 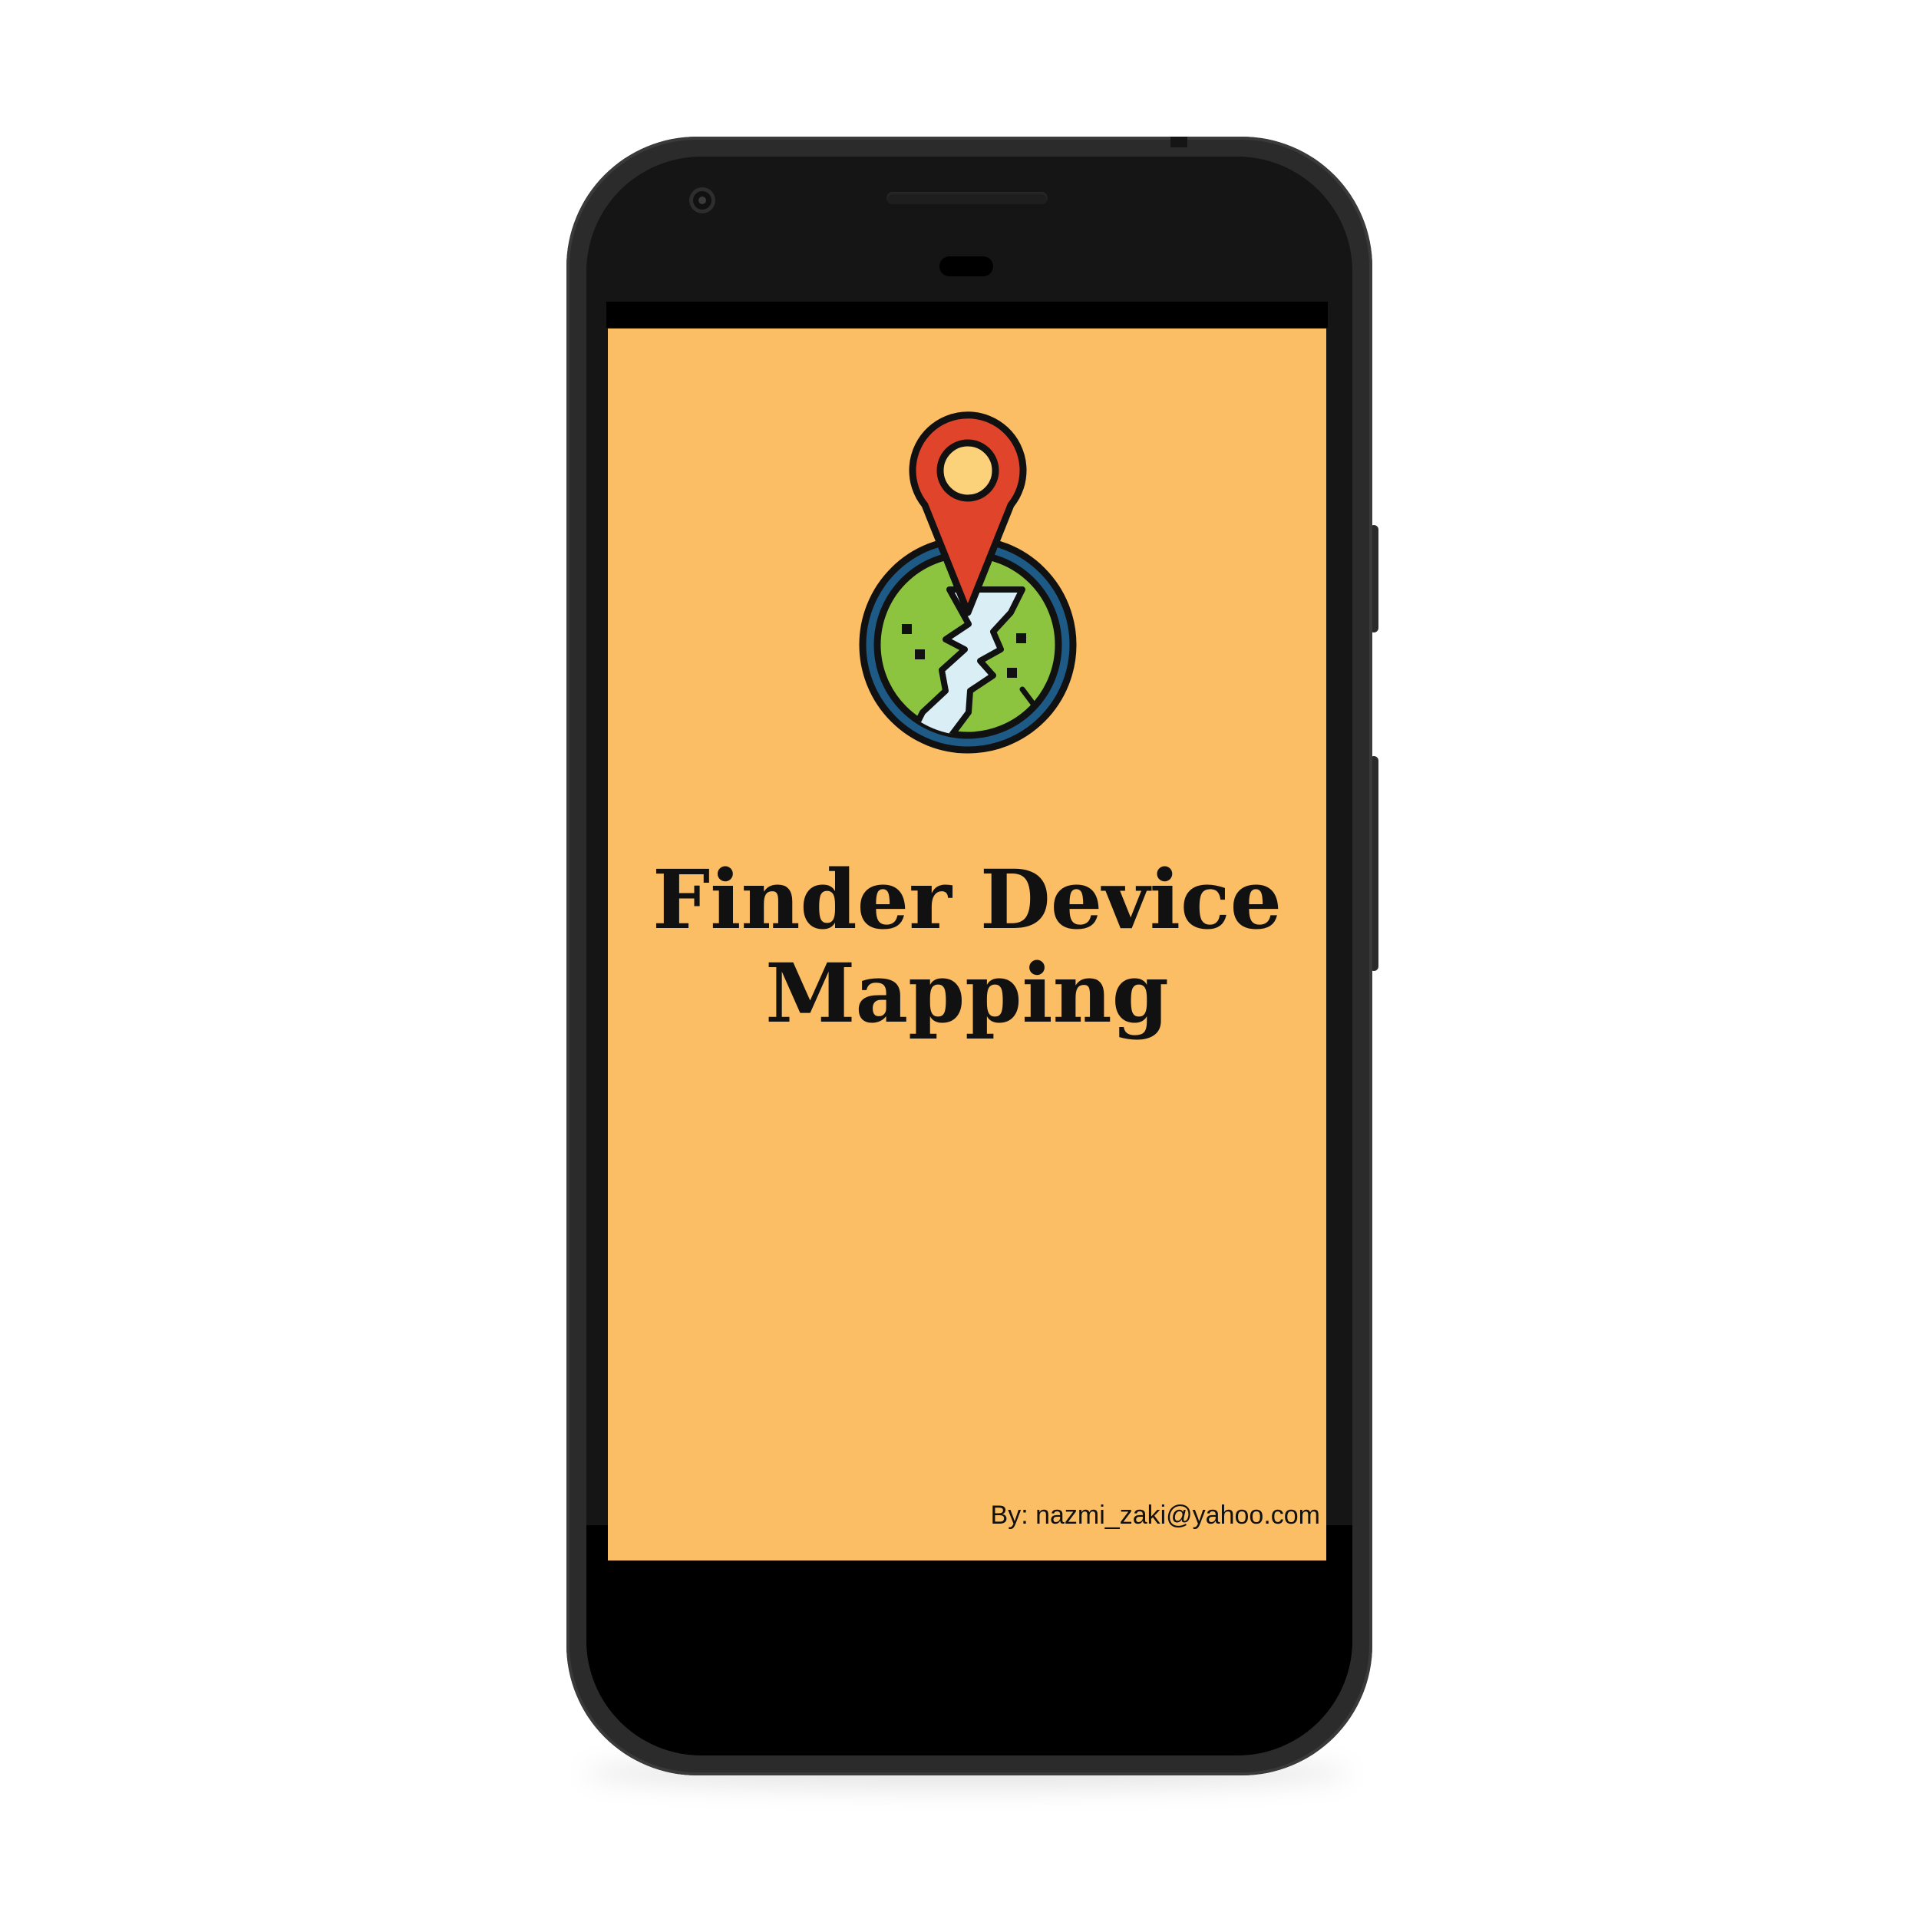 I want to click on map-pin-globe-icon, so click(x=967, y=580).